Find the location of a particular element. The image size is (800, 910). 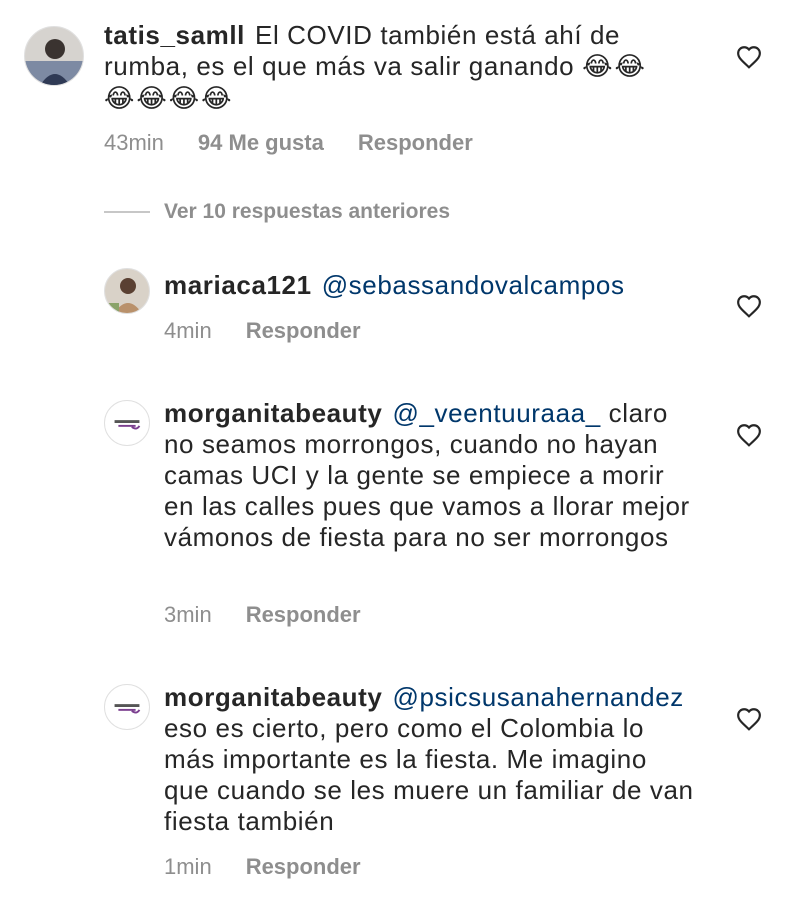

laughing-emoji: 😂😂 is located at coordinates (614, 67).